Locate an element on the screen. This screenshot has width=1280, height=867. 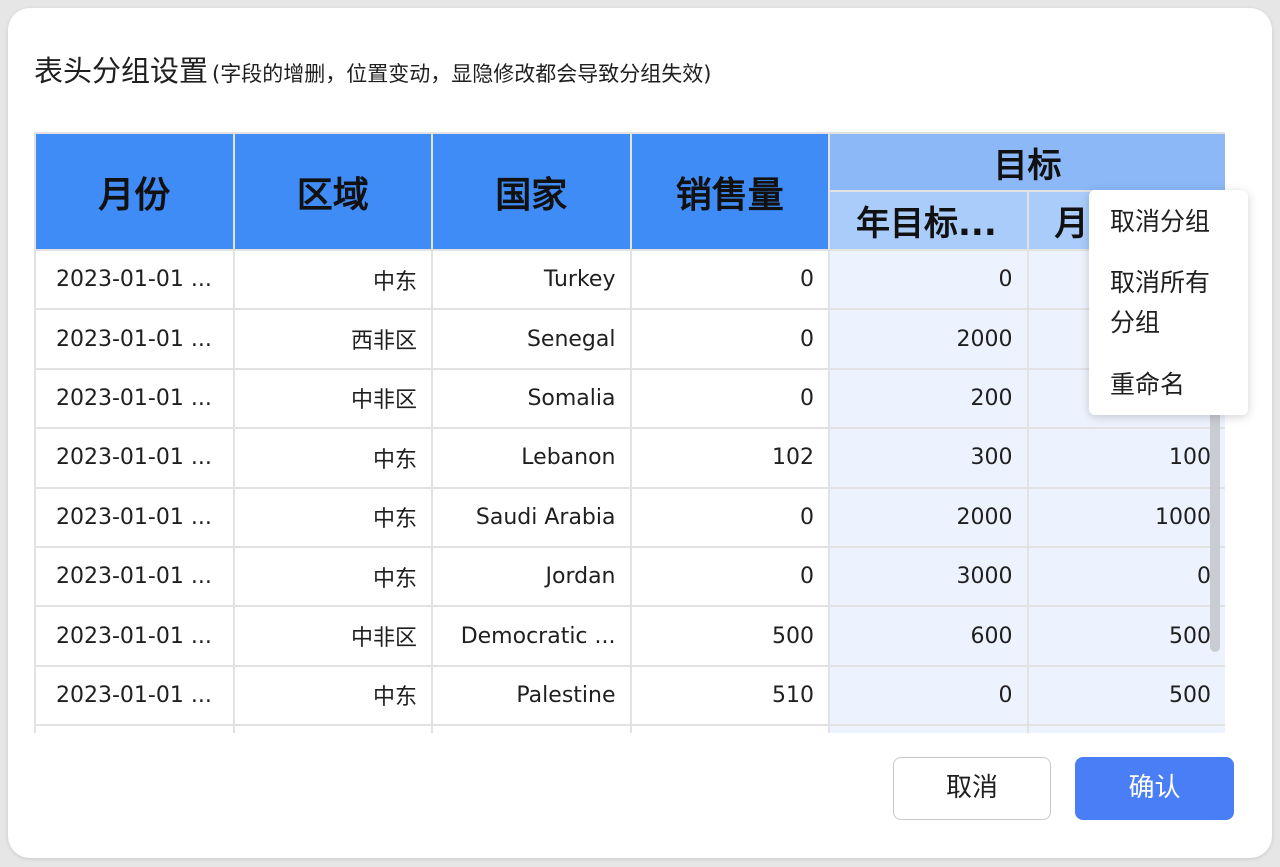
cell-country: Turkey is located at coordinates (531, 279).